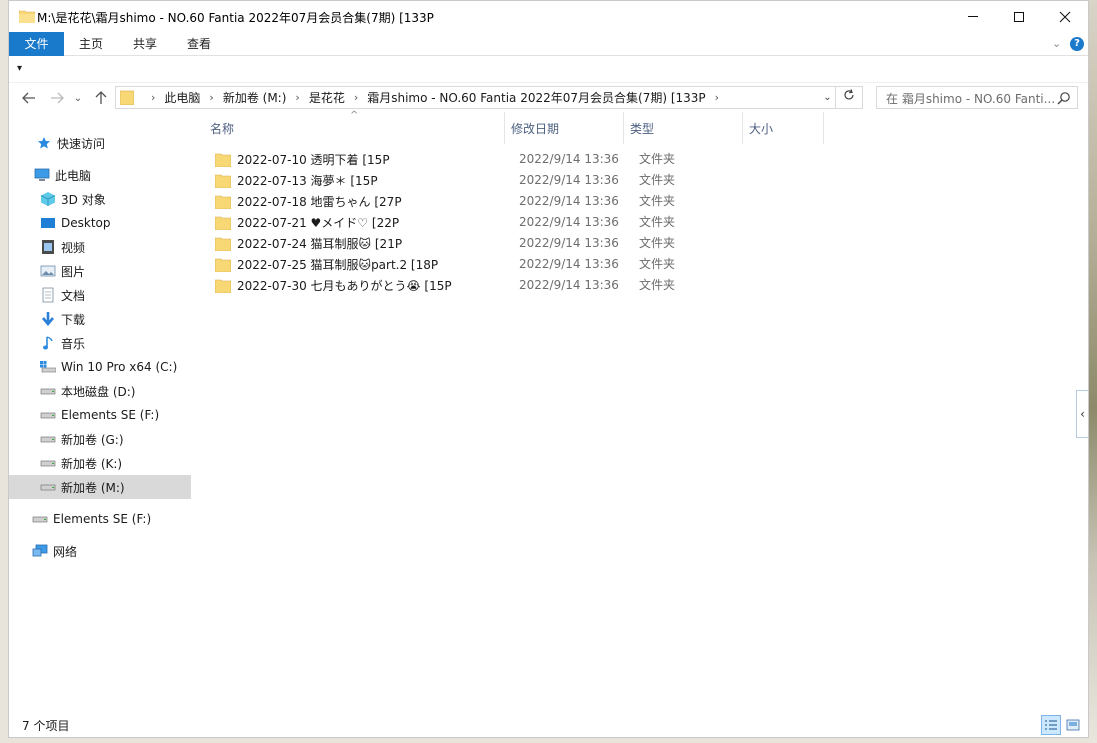 Image resolution: width=1097 pixels, height=743 pixels. Describe the element at coordinates (100, 343) in the screenshot. I see `sidebar-item-music: 音乐` at that location.